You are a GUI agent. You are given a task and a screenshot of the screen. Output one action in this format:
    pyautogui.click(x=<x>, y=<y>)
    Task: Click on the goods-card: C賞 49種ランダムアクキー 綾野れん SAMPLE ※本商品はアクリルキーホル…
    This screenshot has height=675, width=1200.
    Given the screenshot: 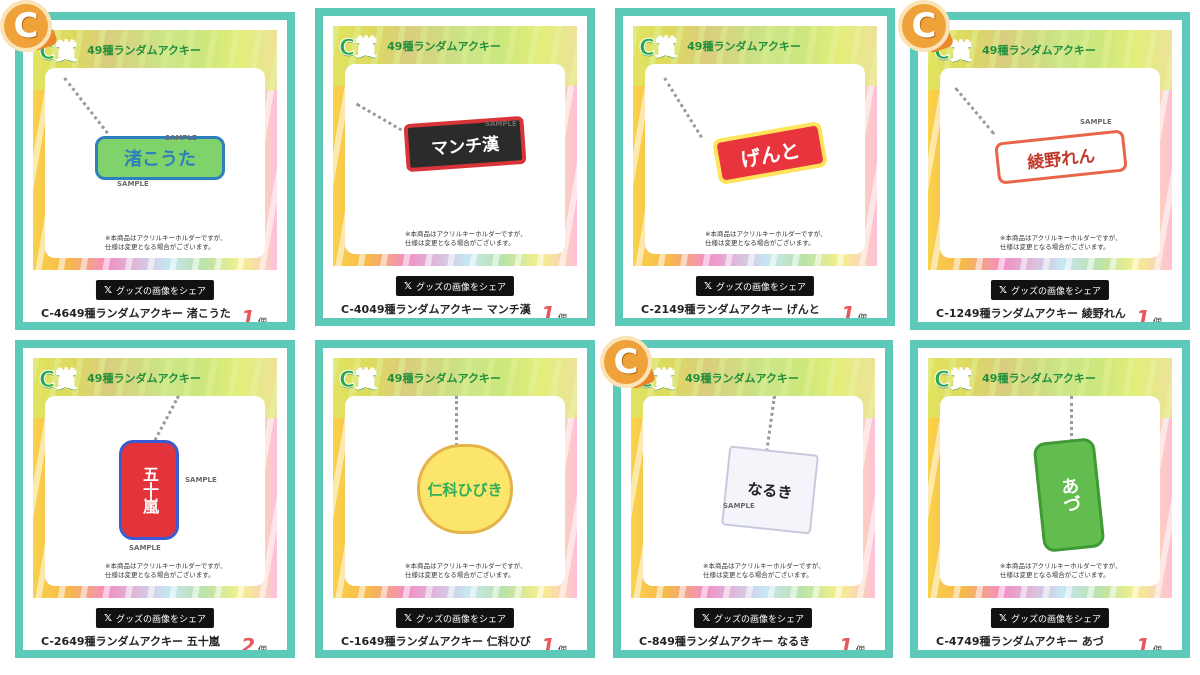 What is the action you would take?
    pyautogui.click(x=1050, y=171)
    